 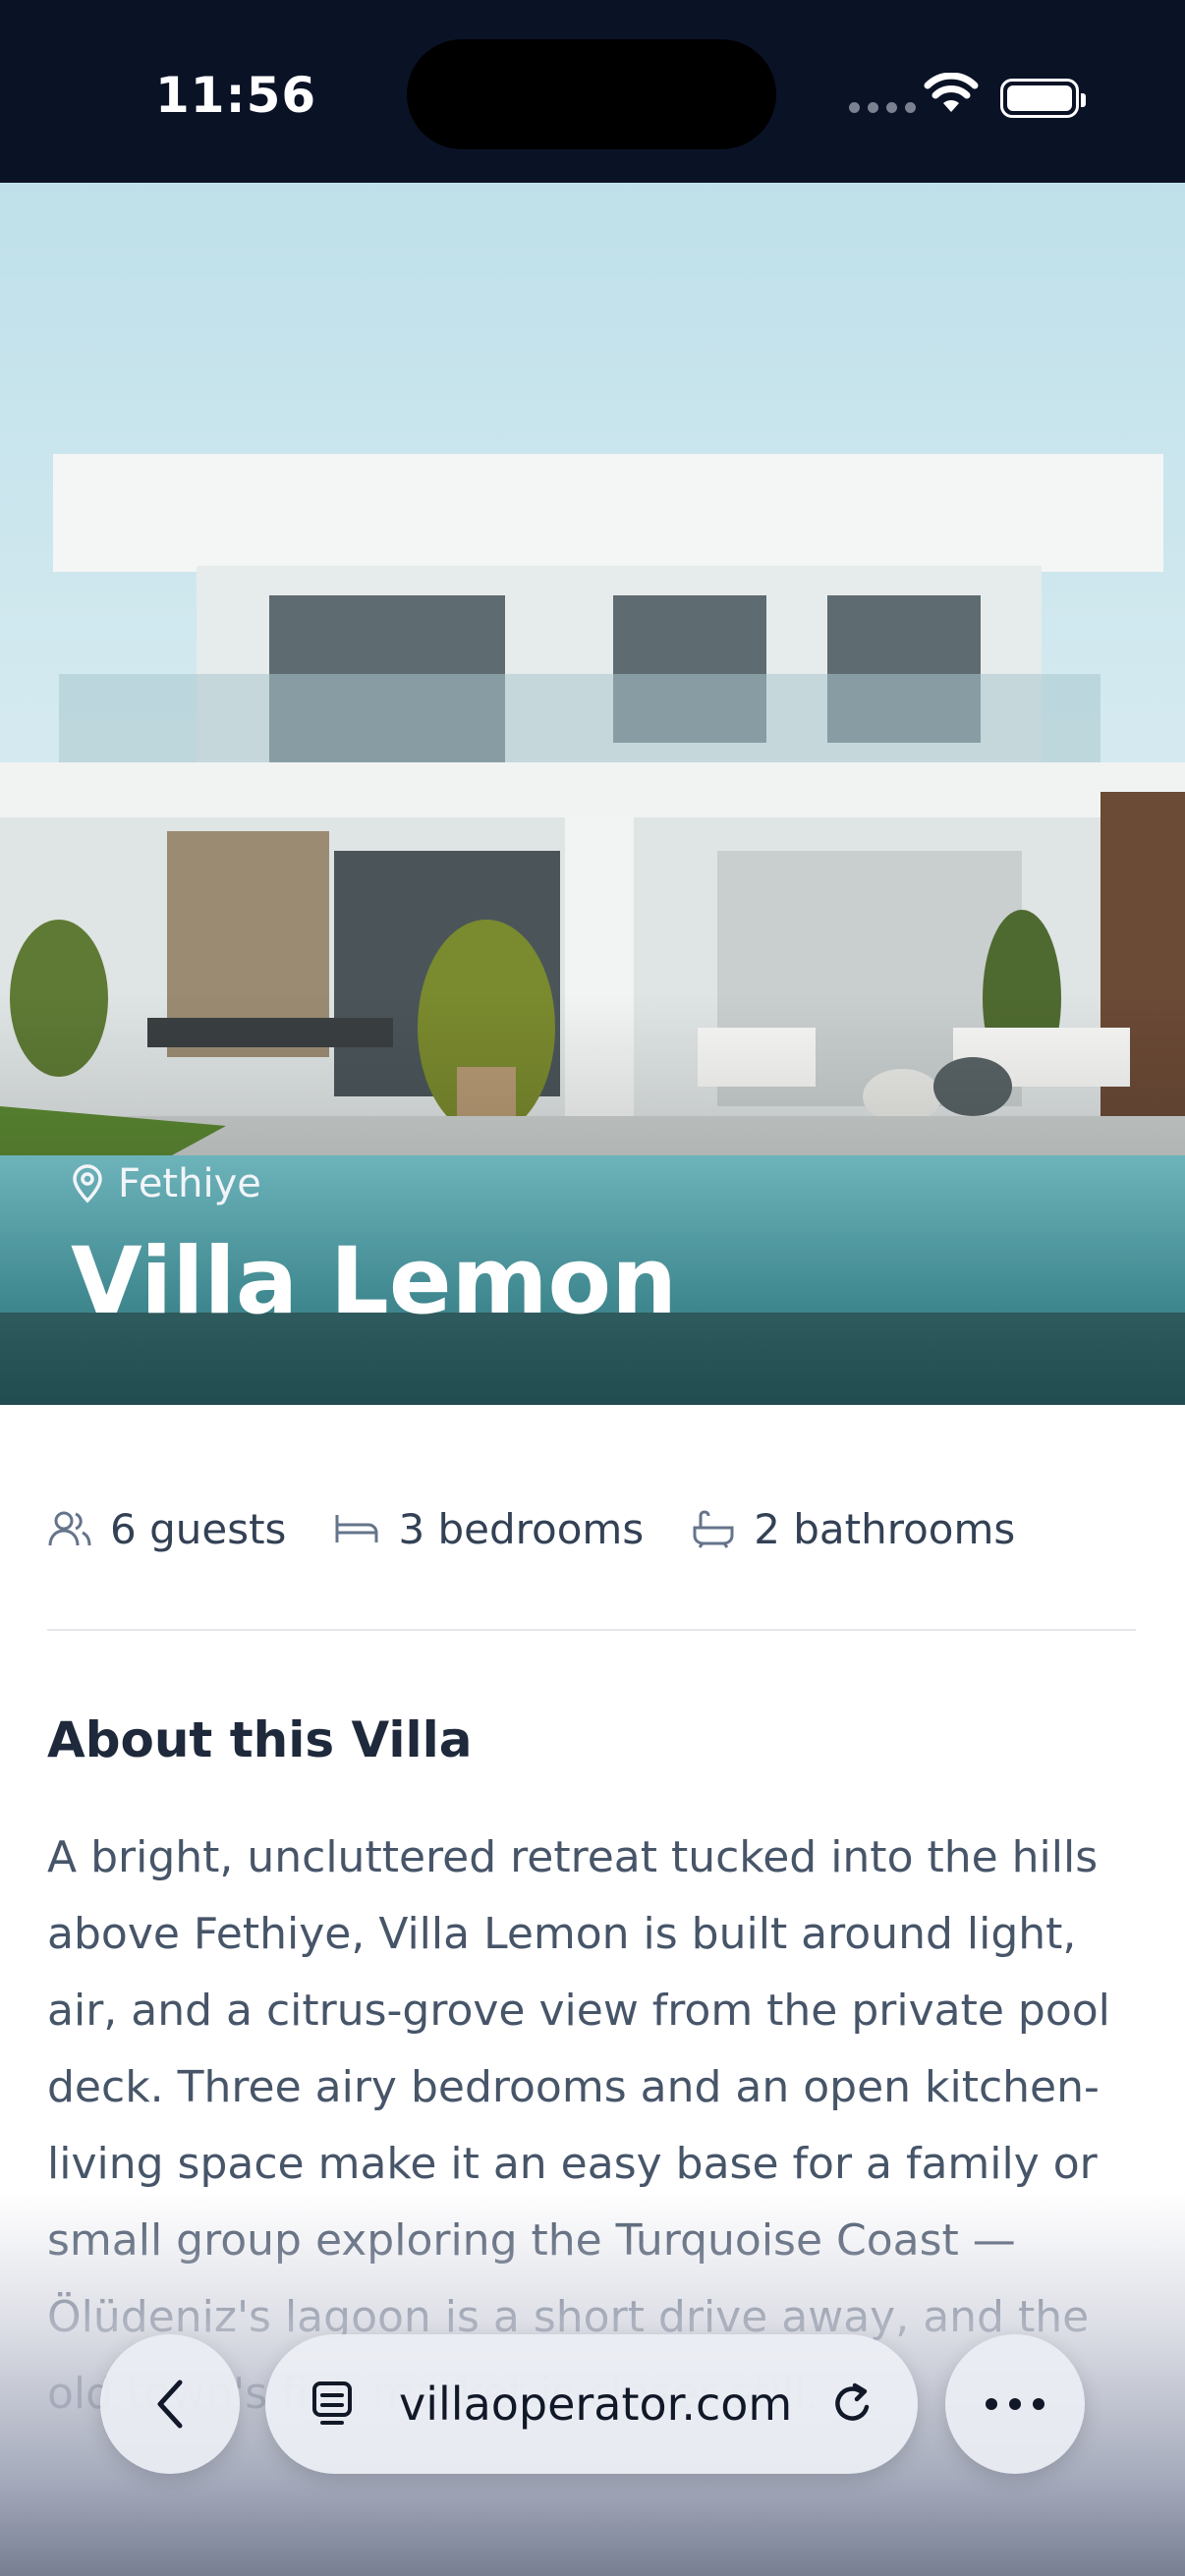 I want to click on amenities-row: 6 guests 3 bedrooms 2 bathrooms, so click(x=554, y=1528).